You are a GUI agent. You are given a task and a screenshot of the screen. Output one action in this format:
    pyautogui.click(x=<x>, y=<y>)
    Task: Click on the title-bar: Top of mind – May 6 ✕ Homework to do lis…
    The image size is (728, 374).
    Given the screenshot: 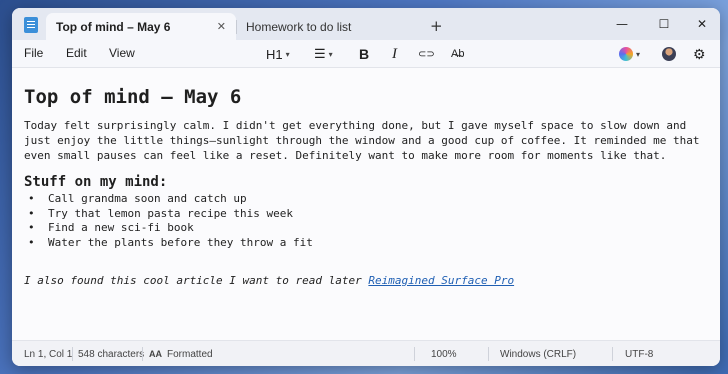 What is the action you would take?
    pyautogui.click(x=366, y=24)
    